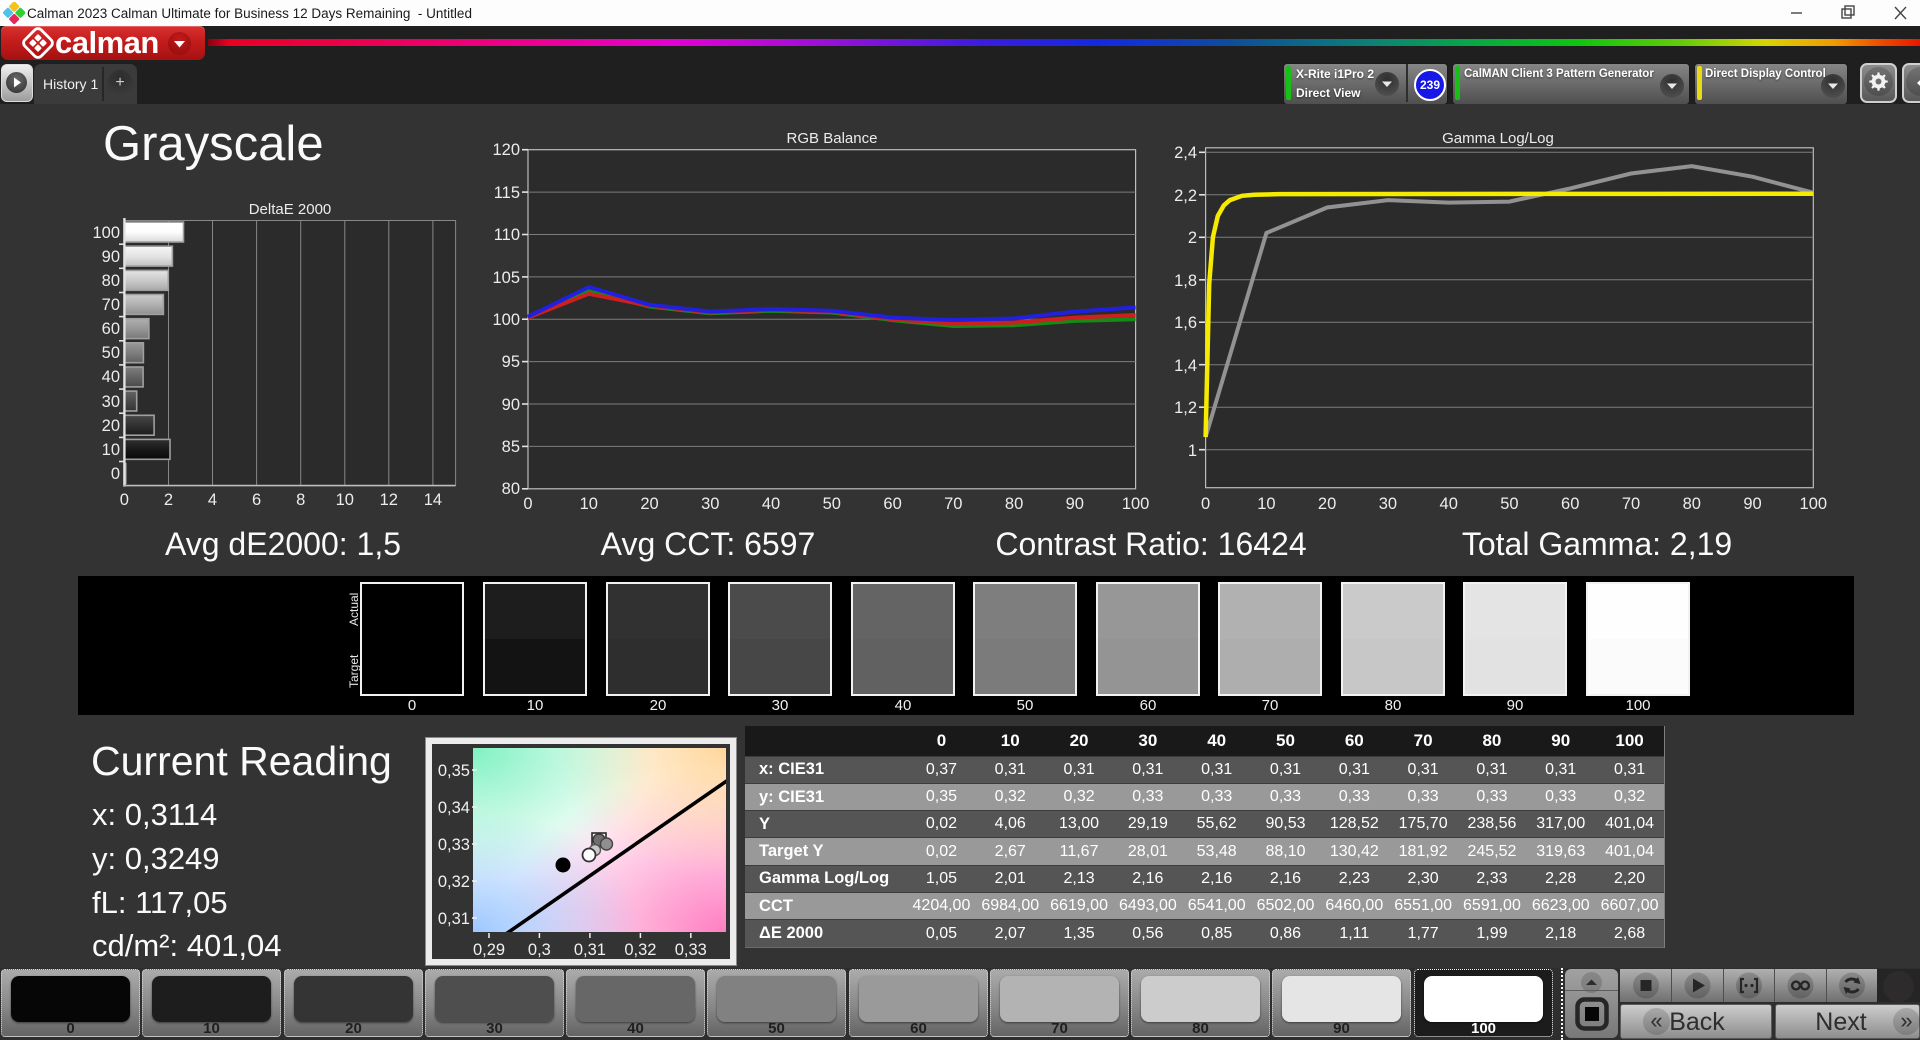 The width and height of the screenshot is (1920, 1040). Describe the element at coordinates (454, 771) in the screenshot. I see `svg-text: 0,35` at that location.